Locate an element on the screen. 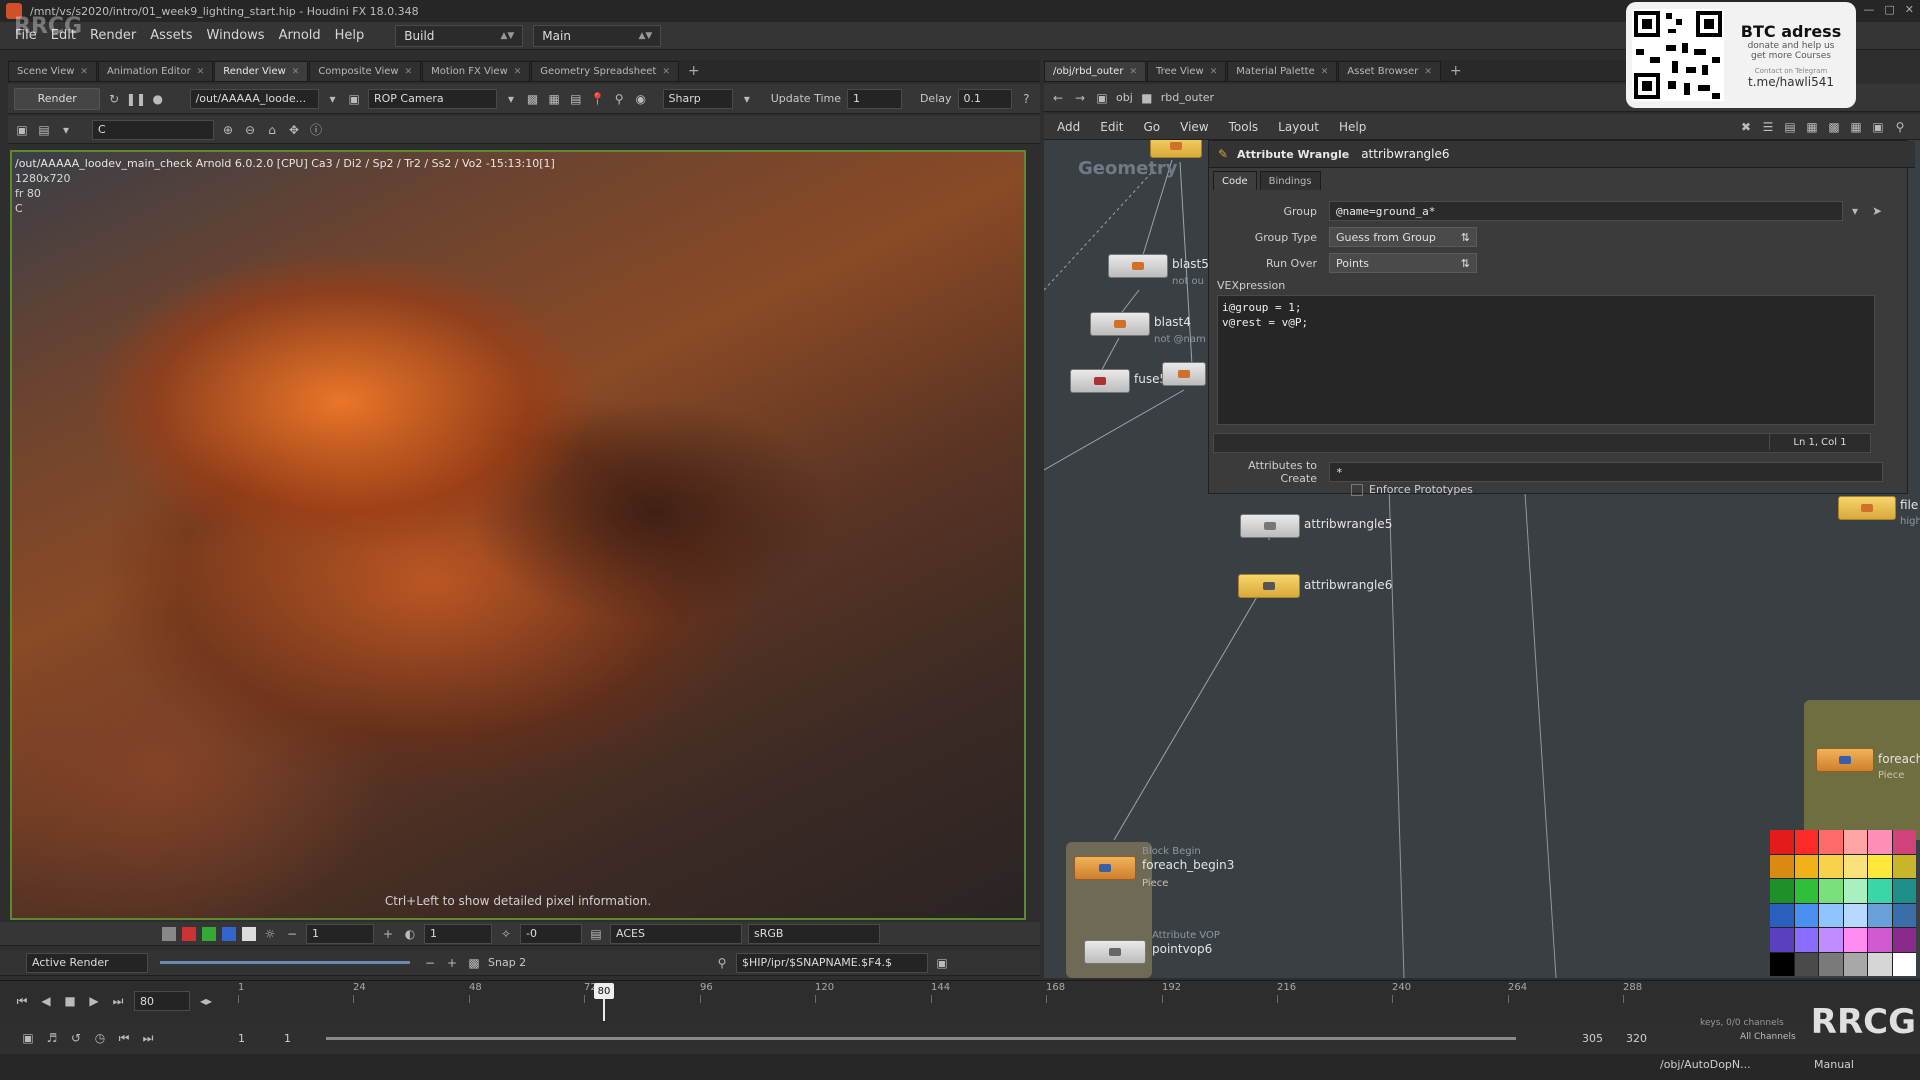 The image size is (1920, 1080). active-render-select: Active Render is located at coordinates (87, 962).